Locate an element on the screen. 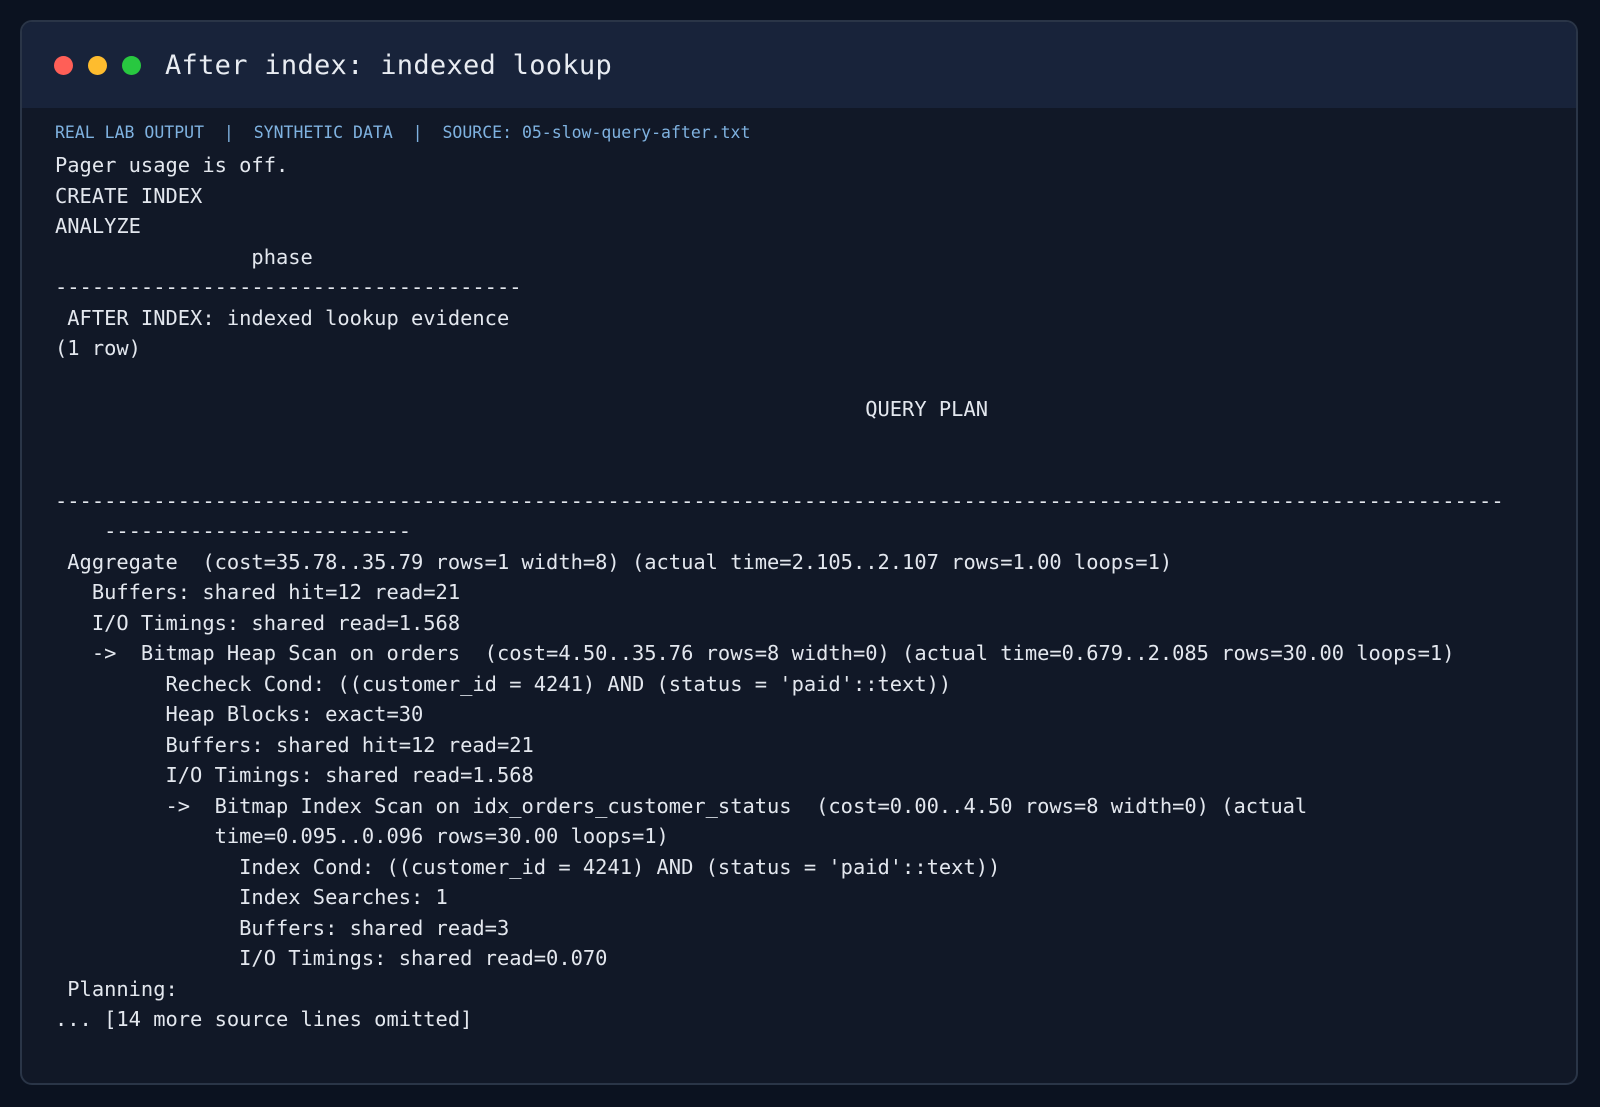 The height and width of the screenshot is (1107, 1600). output-line: Pager usage is off. is located at coordinates (172, 165).